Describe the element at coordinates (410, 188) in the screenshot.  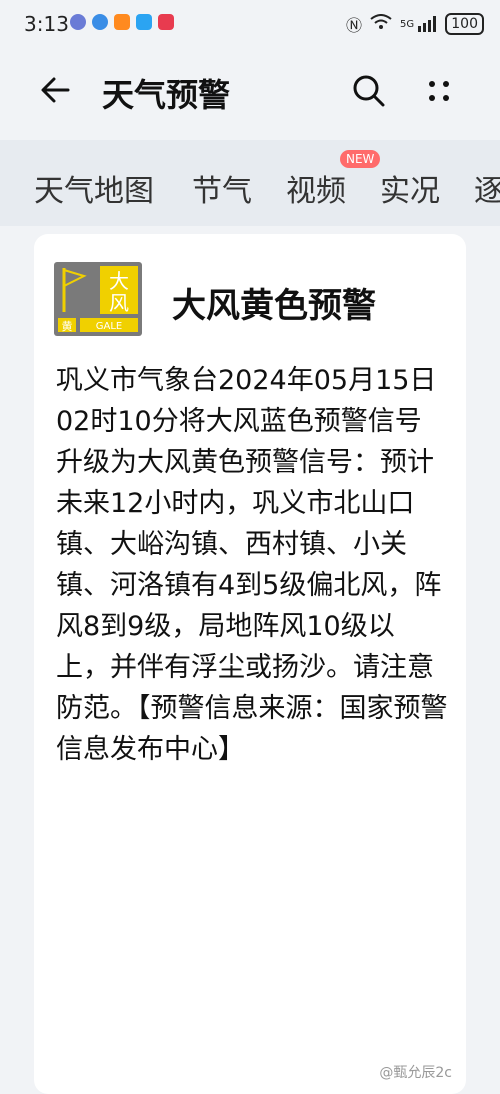
I see `tab-live: 实况` at that location.